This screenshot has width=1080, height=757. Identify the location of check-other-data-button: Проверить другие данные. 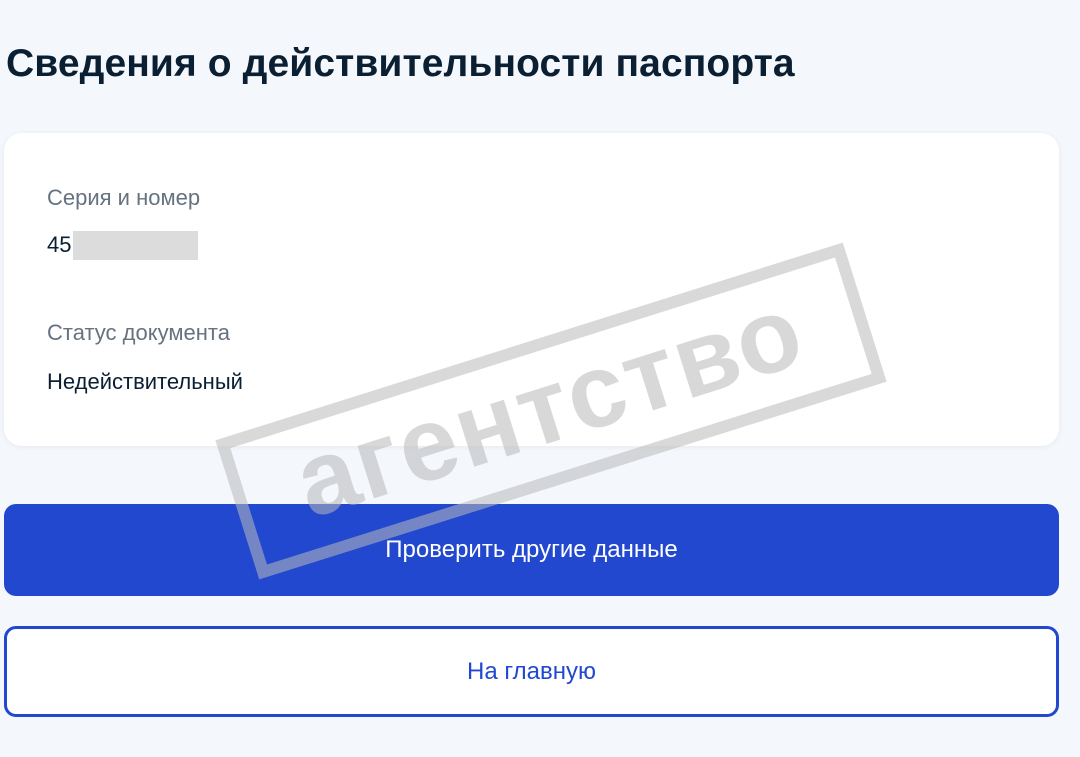
(531, 550).